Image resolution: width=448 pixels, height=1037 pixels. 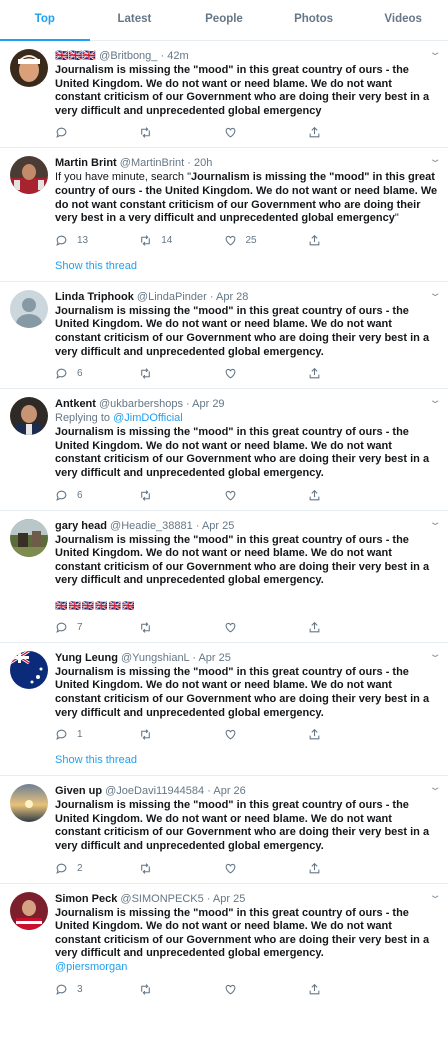 What do you see at coordinates (86, 163) in the screenshot?
I see `display-name: Martin Brint` at bounding box center [86, 163].